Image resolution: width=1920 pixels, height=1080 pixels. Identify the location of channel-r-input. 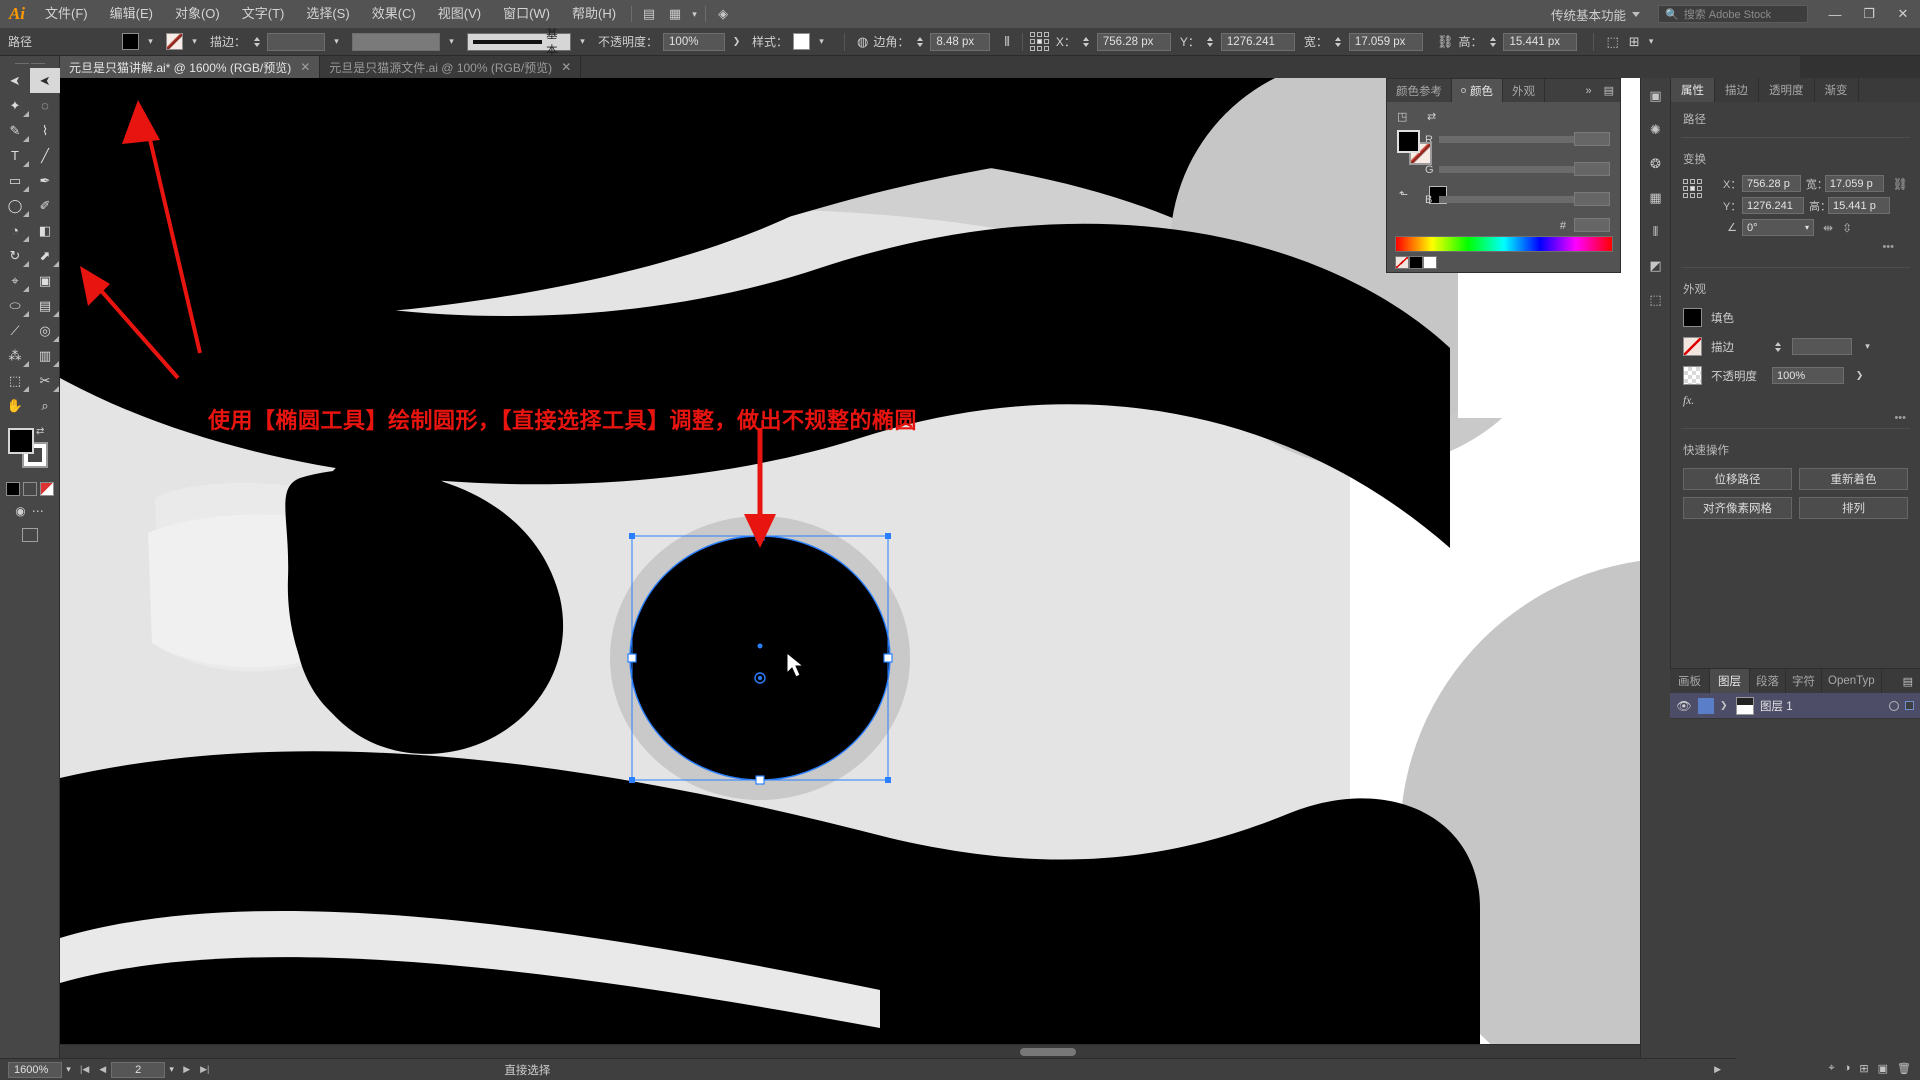
(1592, 139).